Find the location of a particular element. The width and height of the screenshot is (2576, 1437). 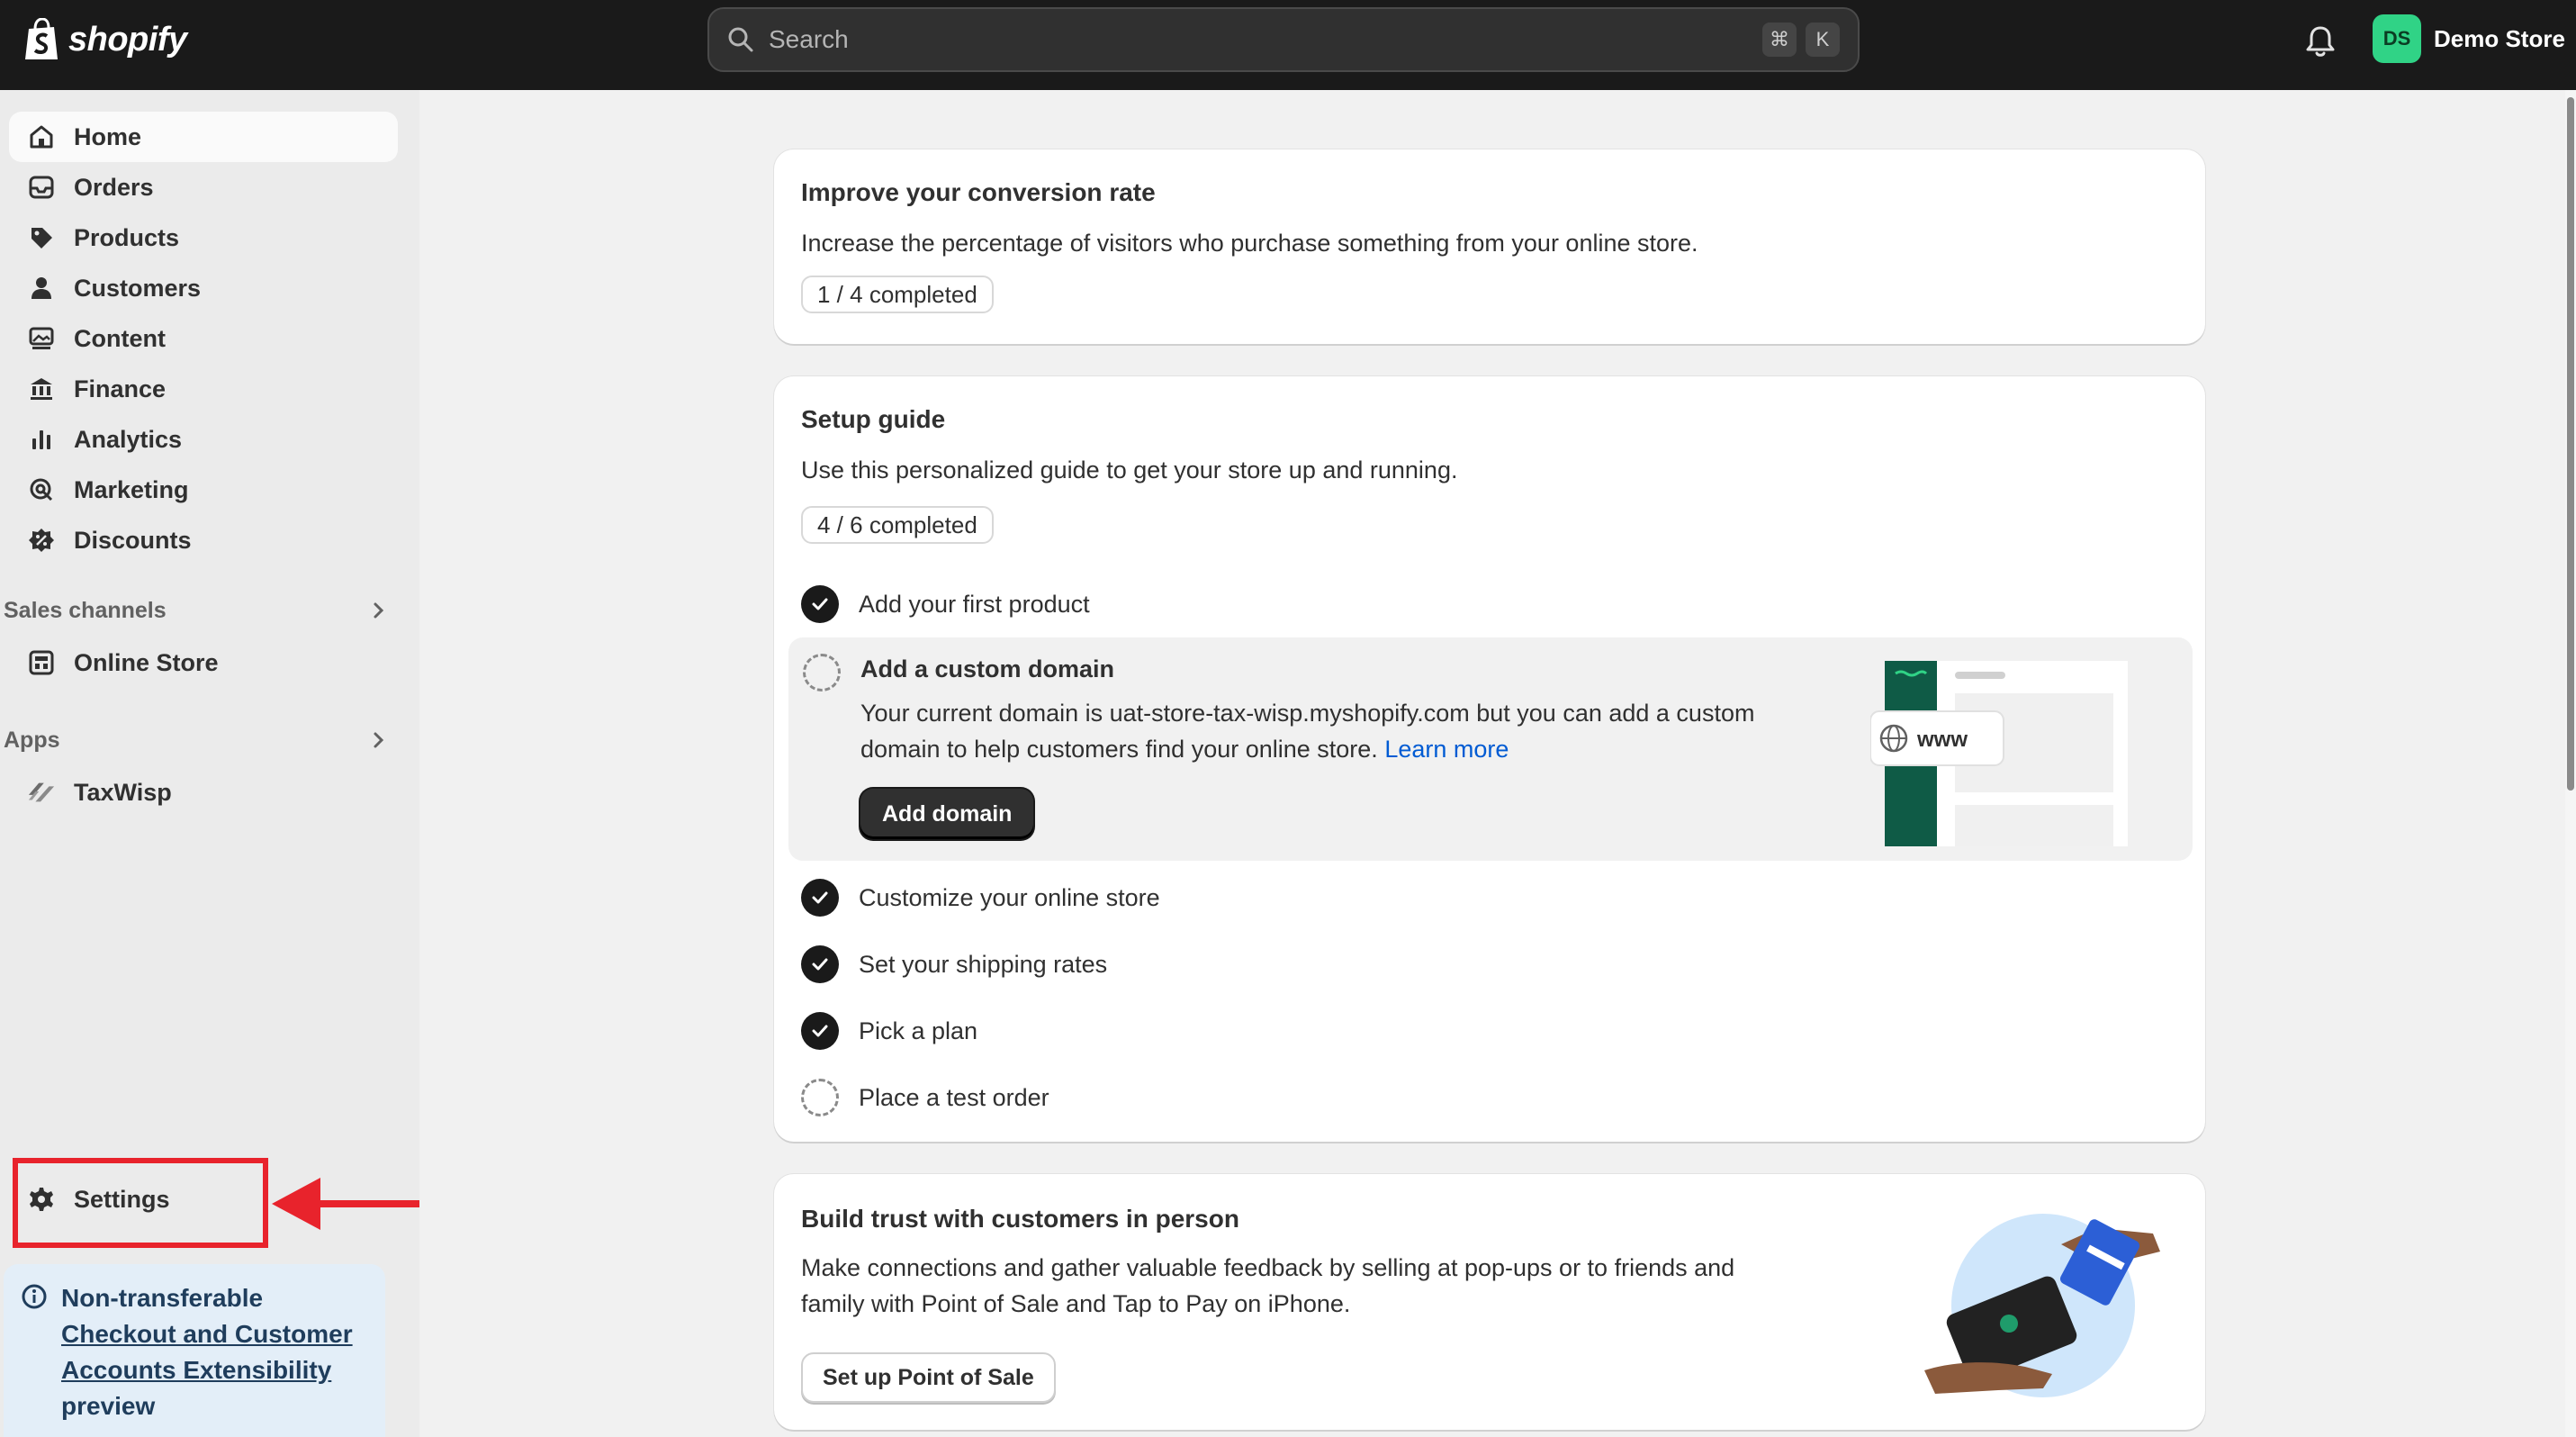

store-icon is located at coordinates (41, 662).